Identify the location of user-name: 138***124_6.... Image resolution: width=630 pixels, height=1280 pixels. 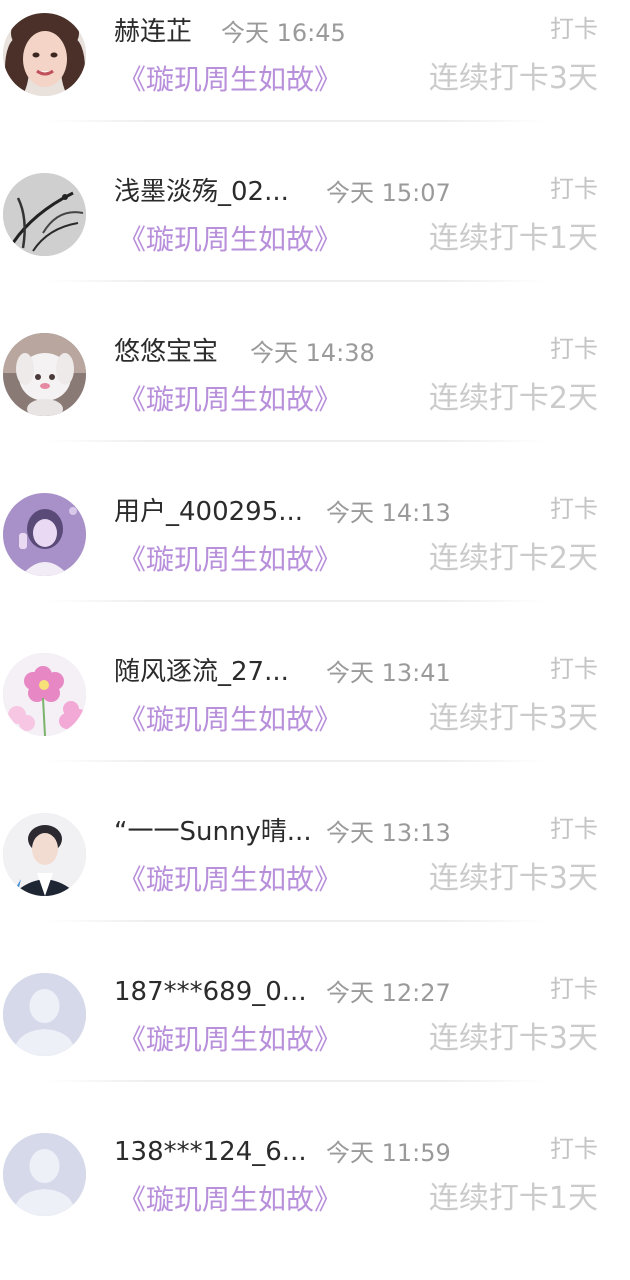
(210, 1152).